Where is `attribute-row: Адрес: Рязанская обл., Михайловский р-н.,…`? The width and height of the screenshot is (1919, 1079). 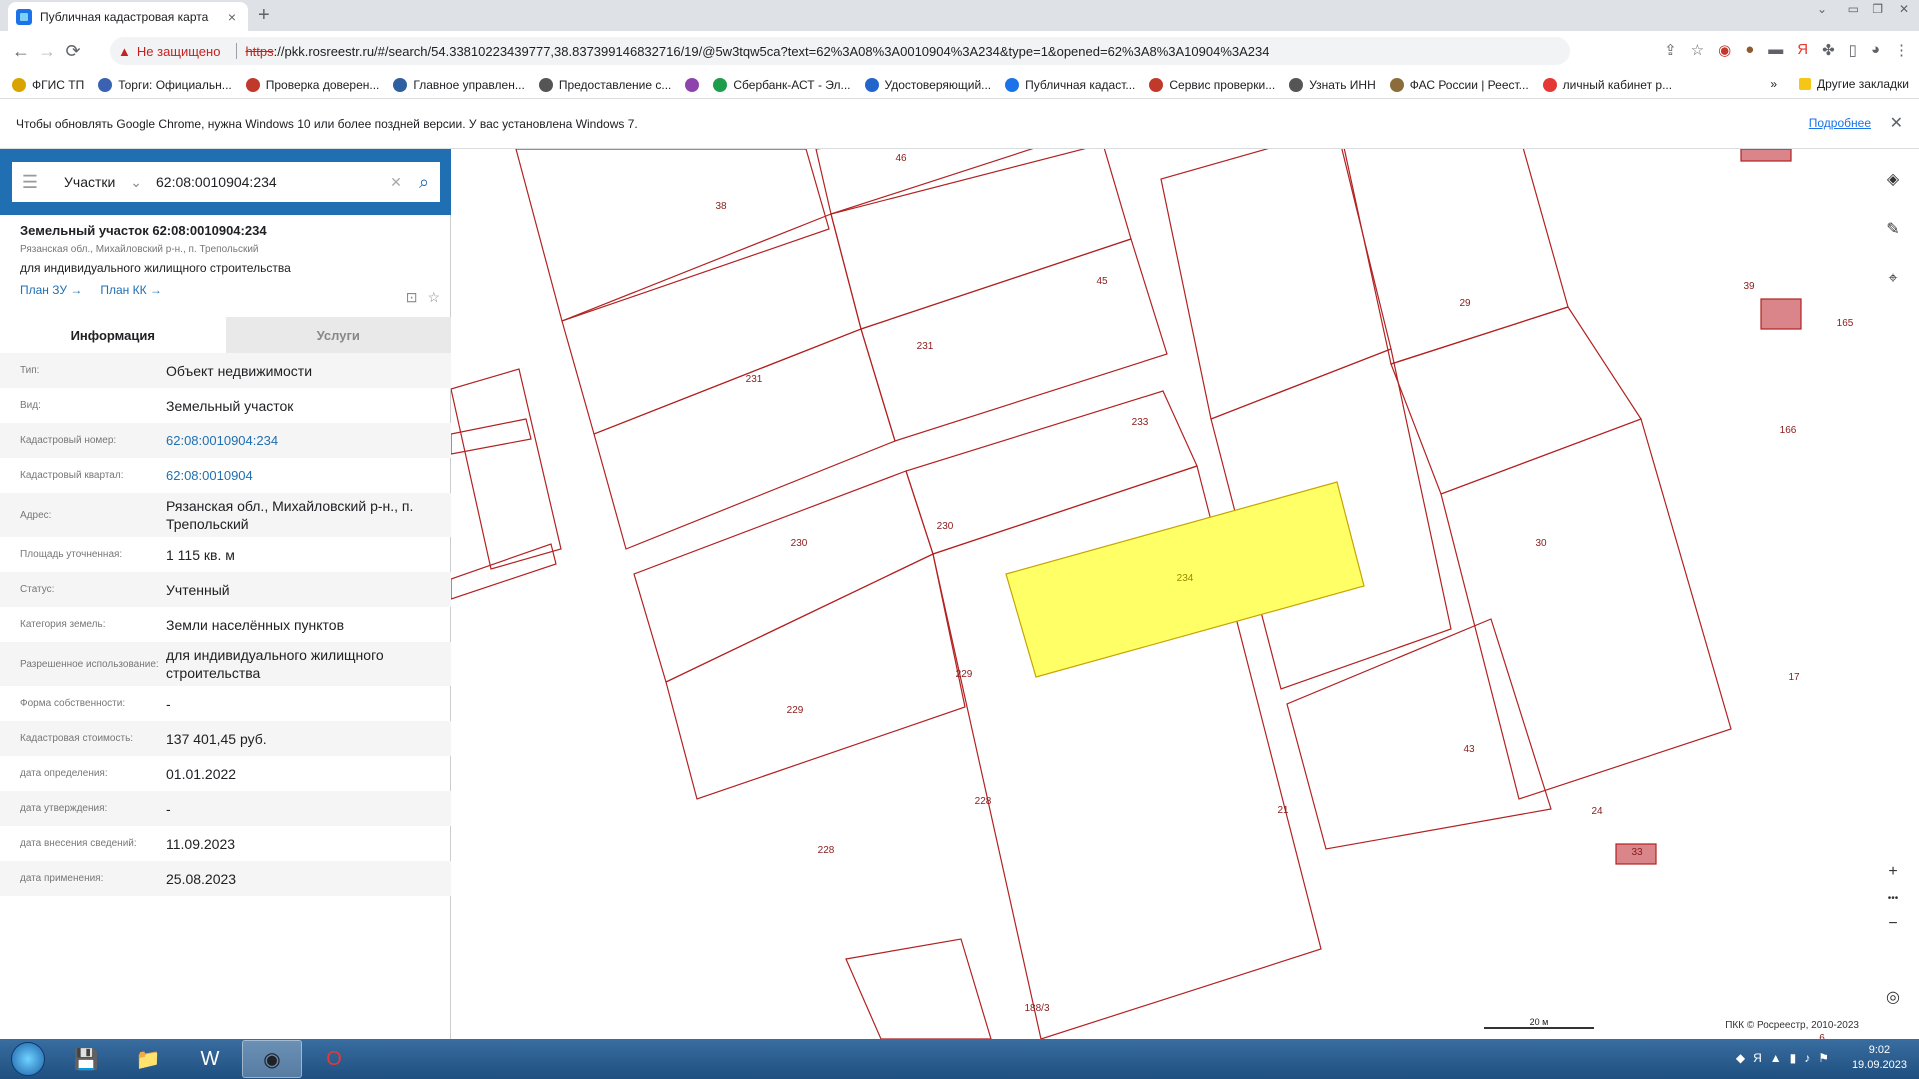 attribute-row: Адрес: Рязанская обл., Михайловский р-н.,… is located at coordinates (225, 515).